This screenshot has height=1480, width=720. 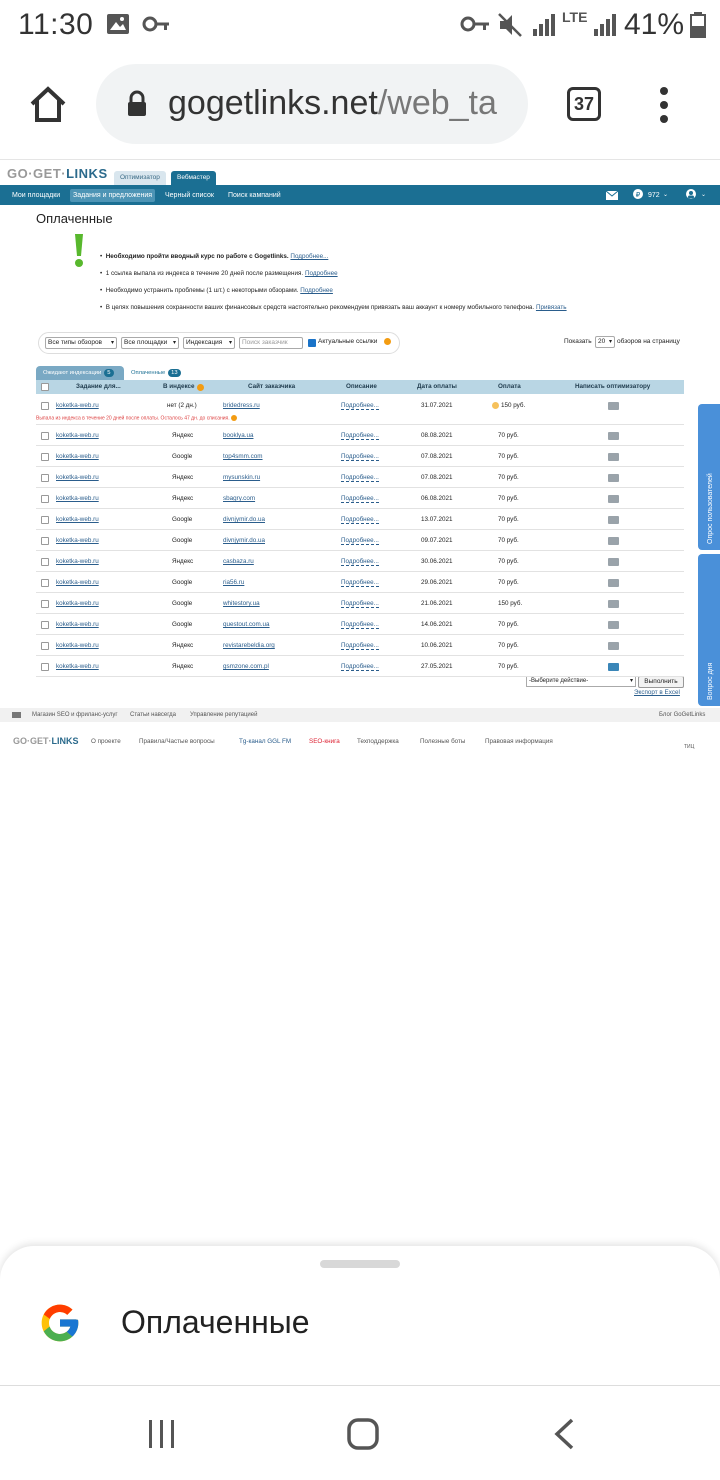 What do you see at coordinates (254, 195) in the screenshot?
I see `nav-campaign-search: Поиск кампаний` at bounding box center [254, 195].